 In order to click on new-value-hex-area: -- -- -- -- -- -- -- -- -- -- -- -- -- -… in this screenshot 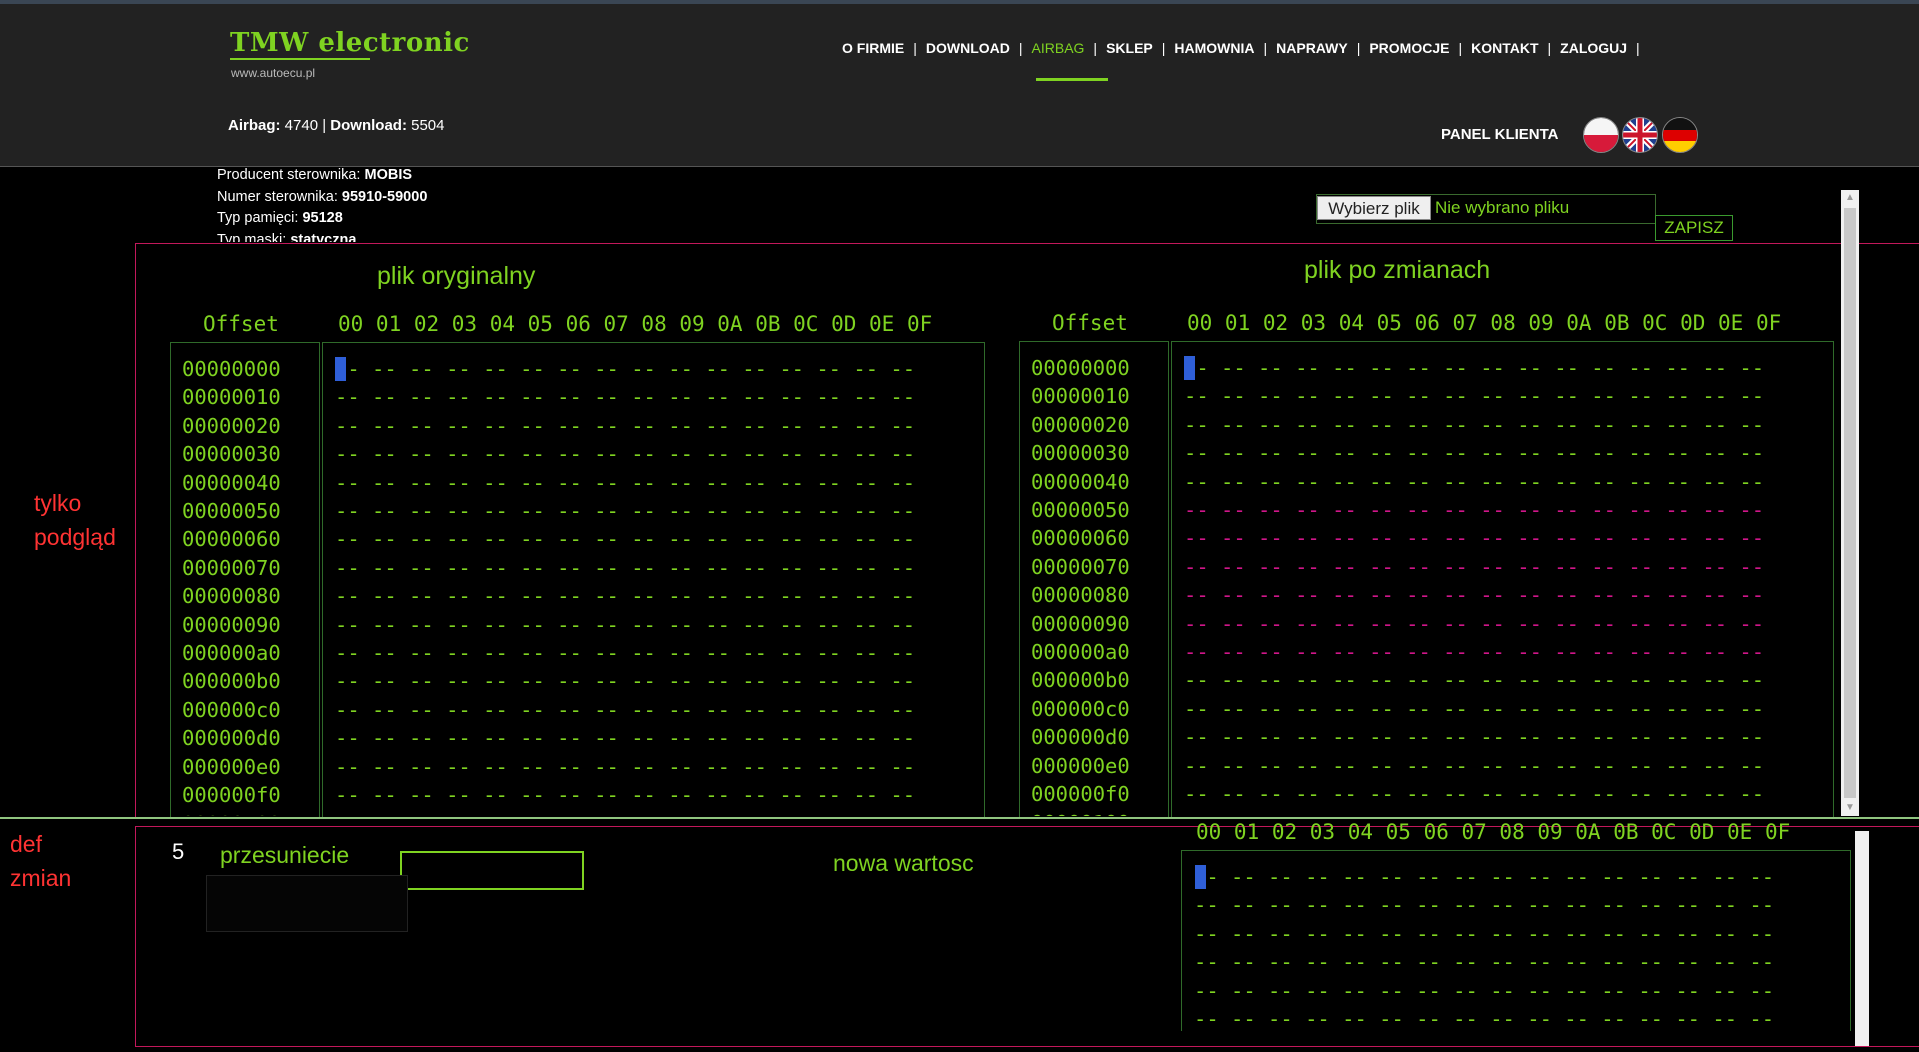, I will do `click(1515, 941)`.